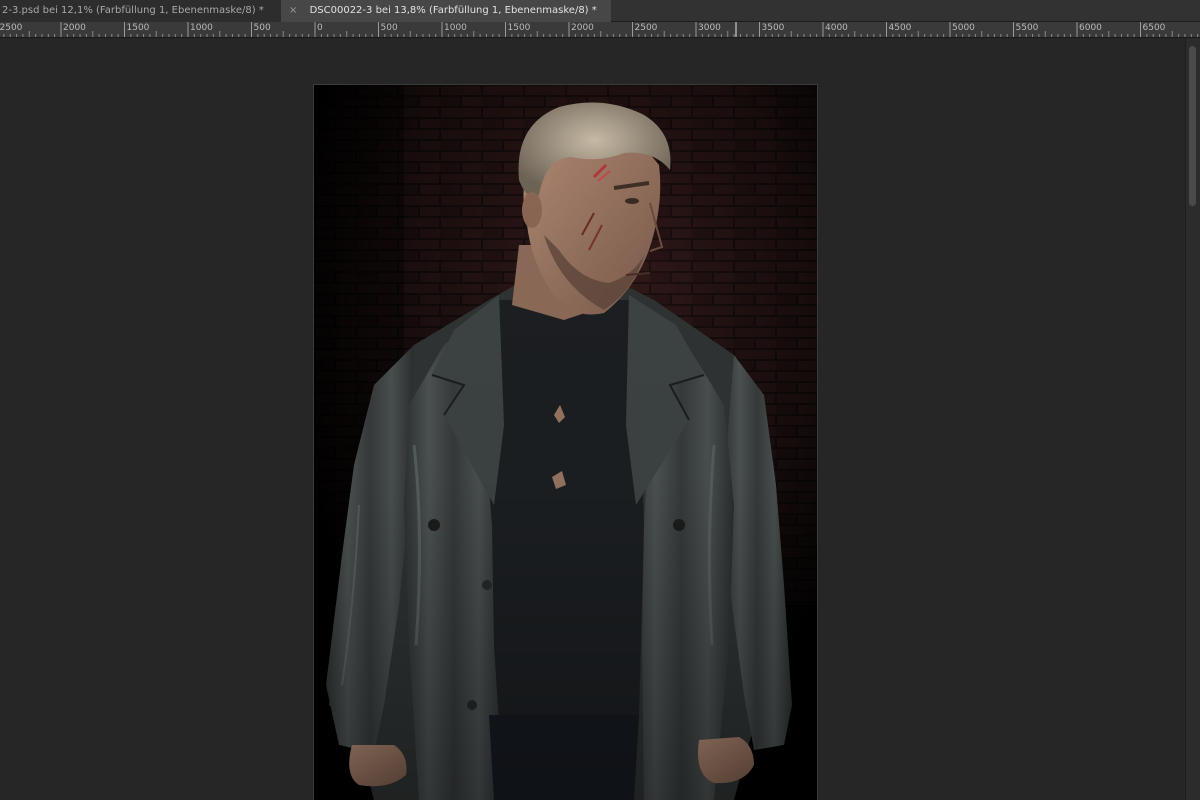  I want to click on ruler-label: 0, so click(320, 28).